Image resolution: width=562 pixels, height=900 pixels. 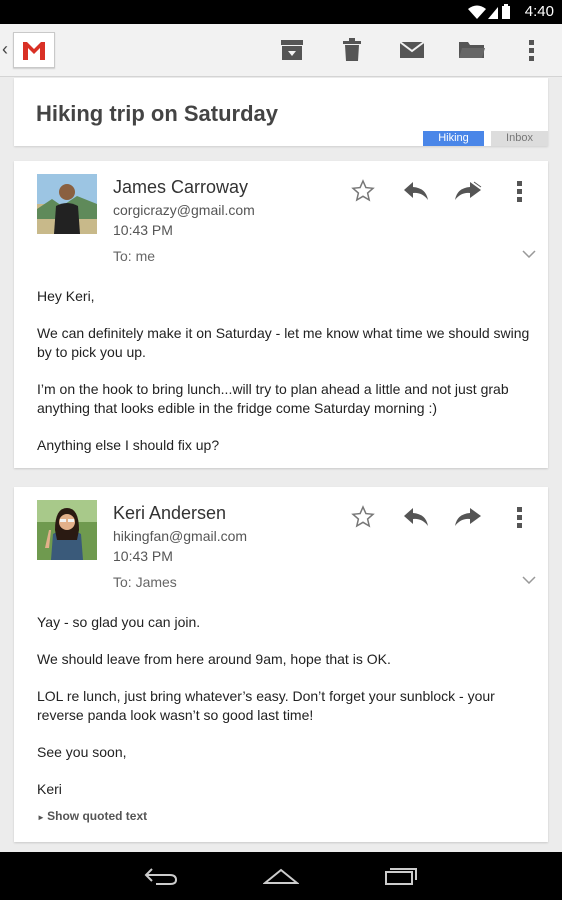 I want to click on conversation-subject: Hiking trip on Saturday, so click(x=157, y=113).